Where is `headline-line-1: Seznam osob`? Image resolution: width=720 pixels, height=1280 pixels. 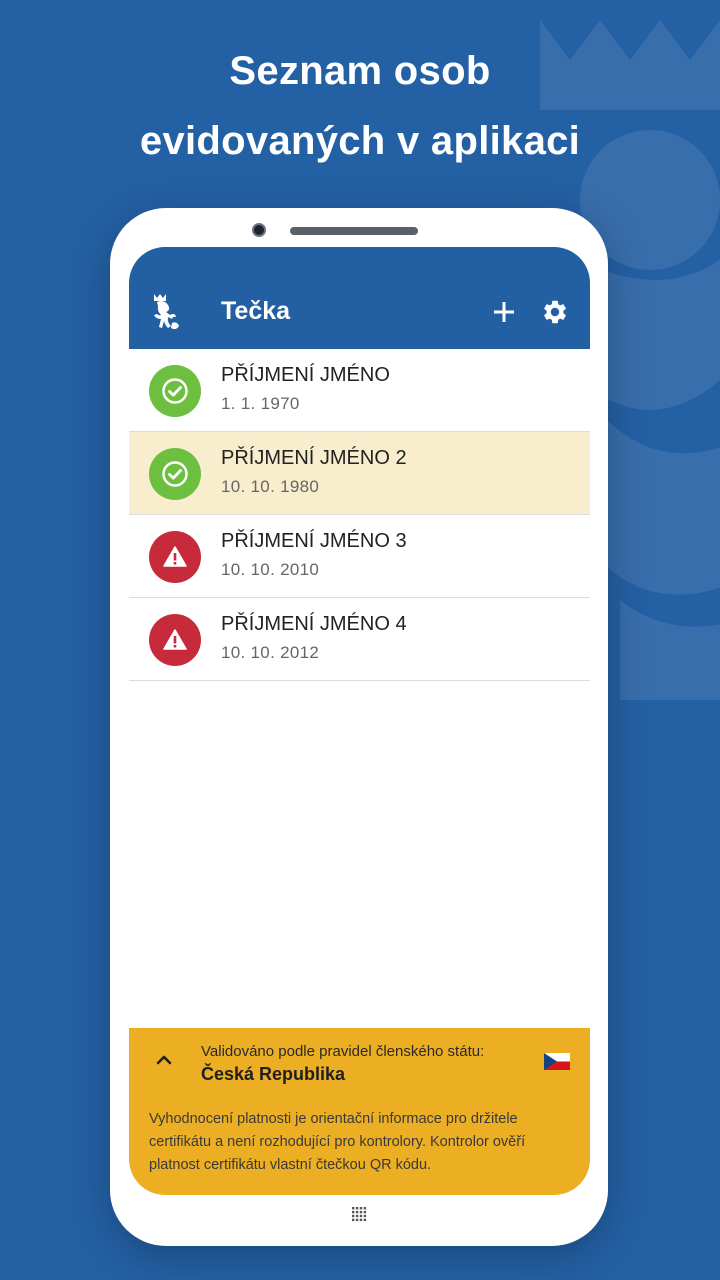
headline-line-1: Seznam osob is located at coordinates (360, 71).